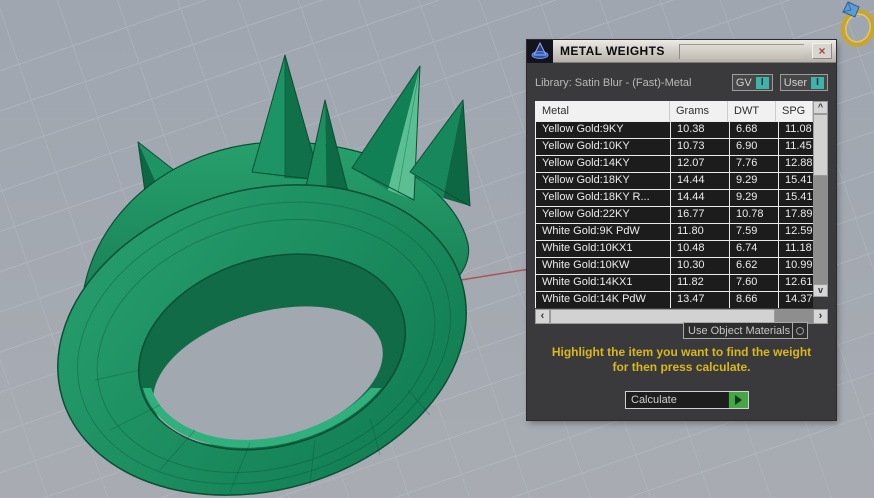 This screenshot has width=874, height=498. What do you see at coordinates (762, 82) in the screenshot?
I see `gv-indicator-icon: I` at bounding box center [762, 82].